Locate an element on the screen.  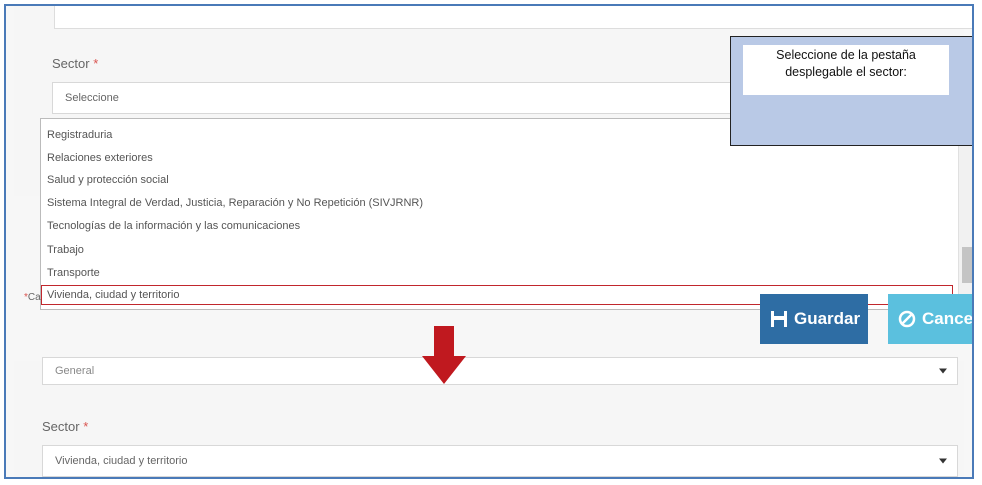
sector-select-bottom-value: Vivienda, ciudad y territorio is located at coordinates (121, 461).